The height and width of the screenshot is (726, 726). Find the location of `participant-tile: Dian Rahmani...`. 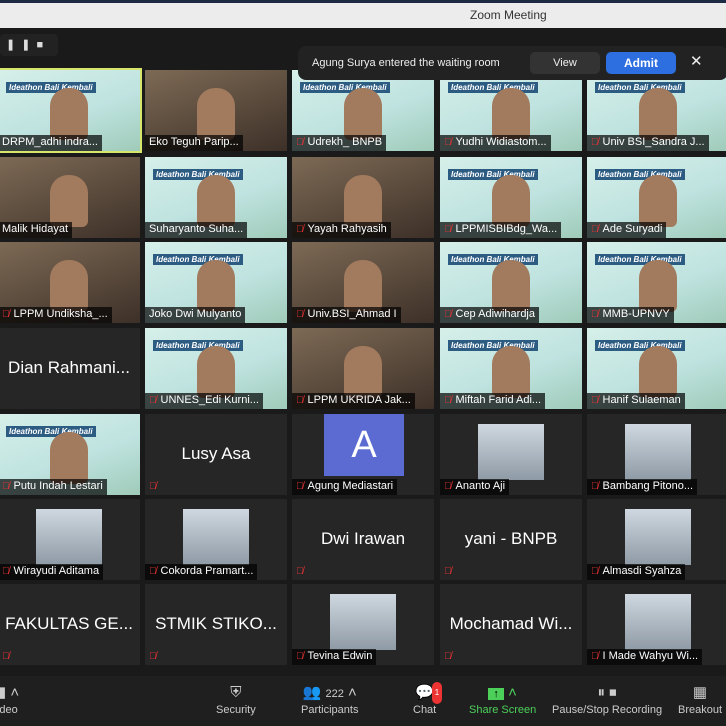

participant-tile: Dian Rahmani... is located at coordinates (70, 368).